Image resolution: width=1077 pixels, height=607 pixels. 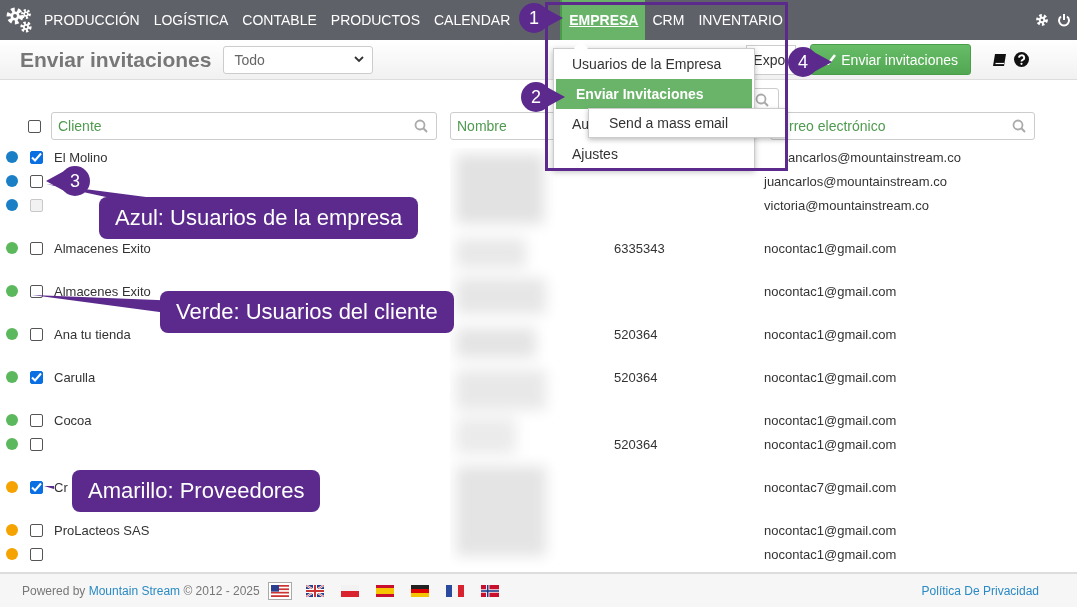 What do you see at coordinates (740, 20) in the screenshot?
I see `nav-menu-item: INVENTARIO` at bounding box center [740, 20].